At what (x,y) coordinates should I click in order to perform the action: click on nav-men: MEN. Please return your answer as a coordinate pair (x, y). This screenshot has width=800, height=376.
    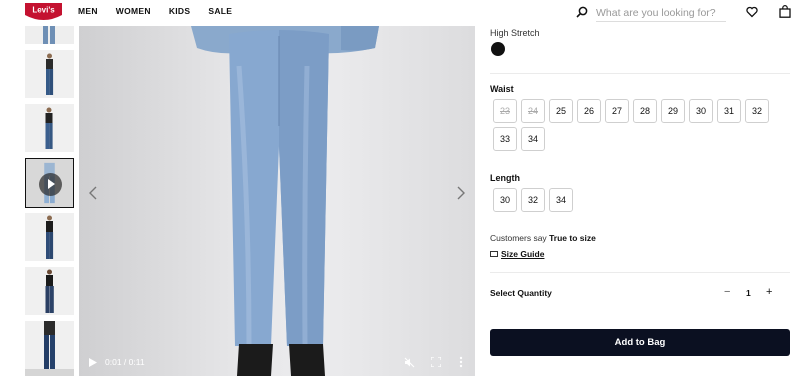
    Looking at the image, I should click on (88, 11).